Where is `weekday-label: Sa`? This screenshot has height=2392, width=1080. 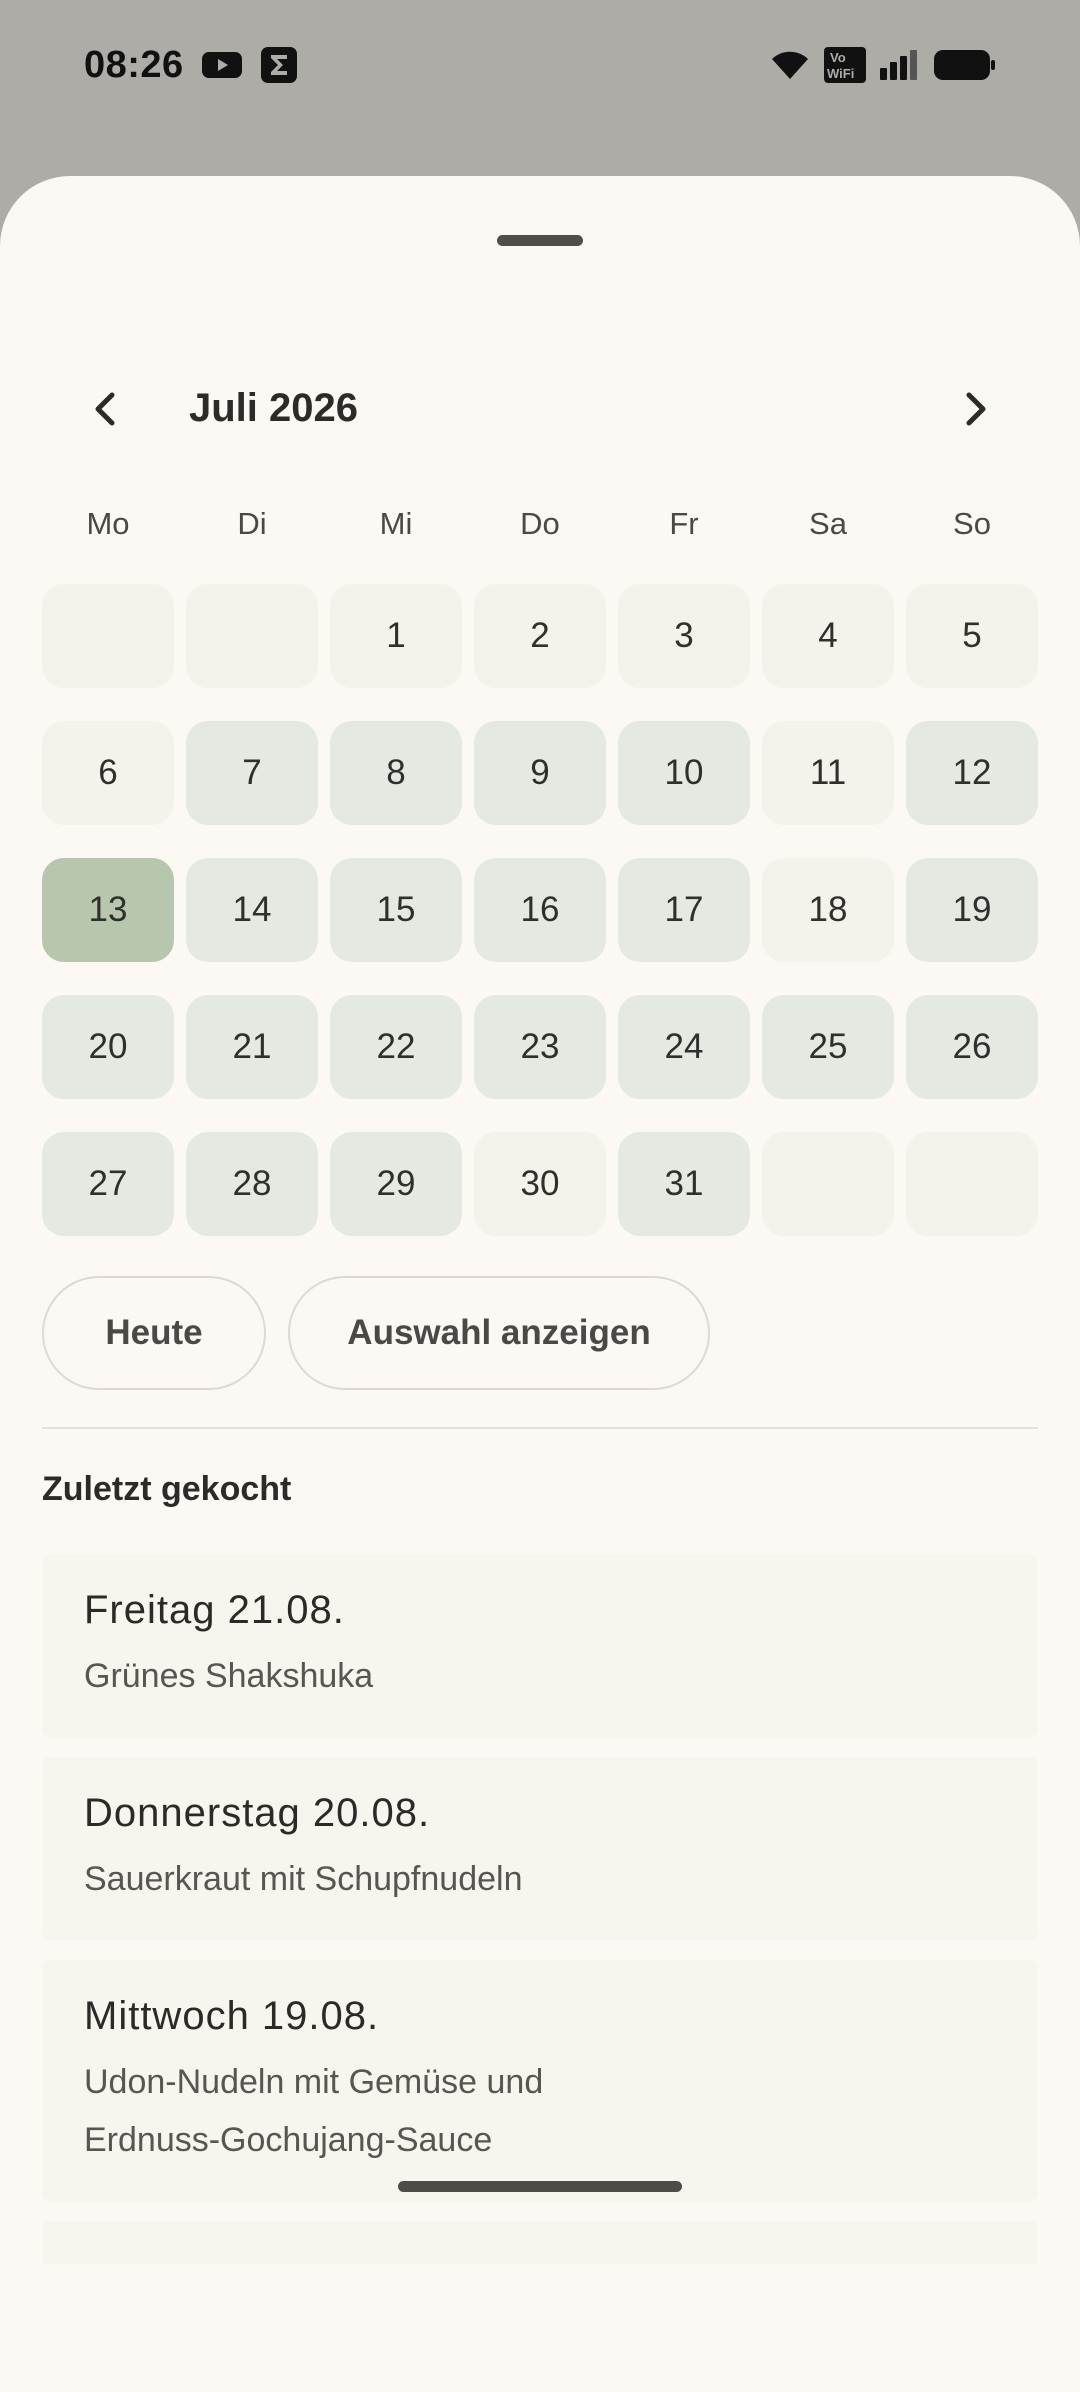 weekday-label: Sa is located at coordinates (828, 523).